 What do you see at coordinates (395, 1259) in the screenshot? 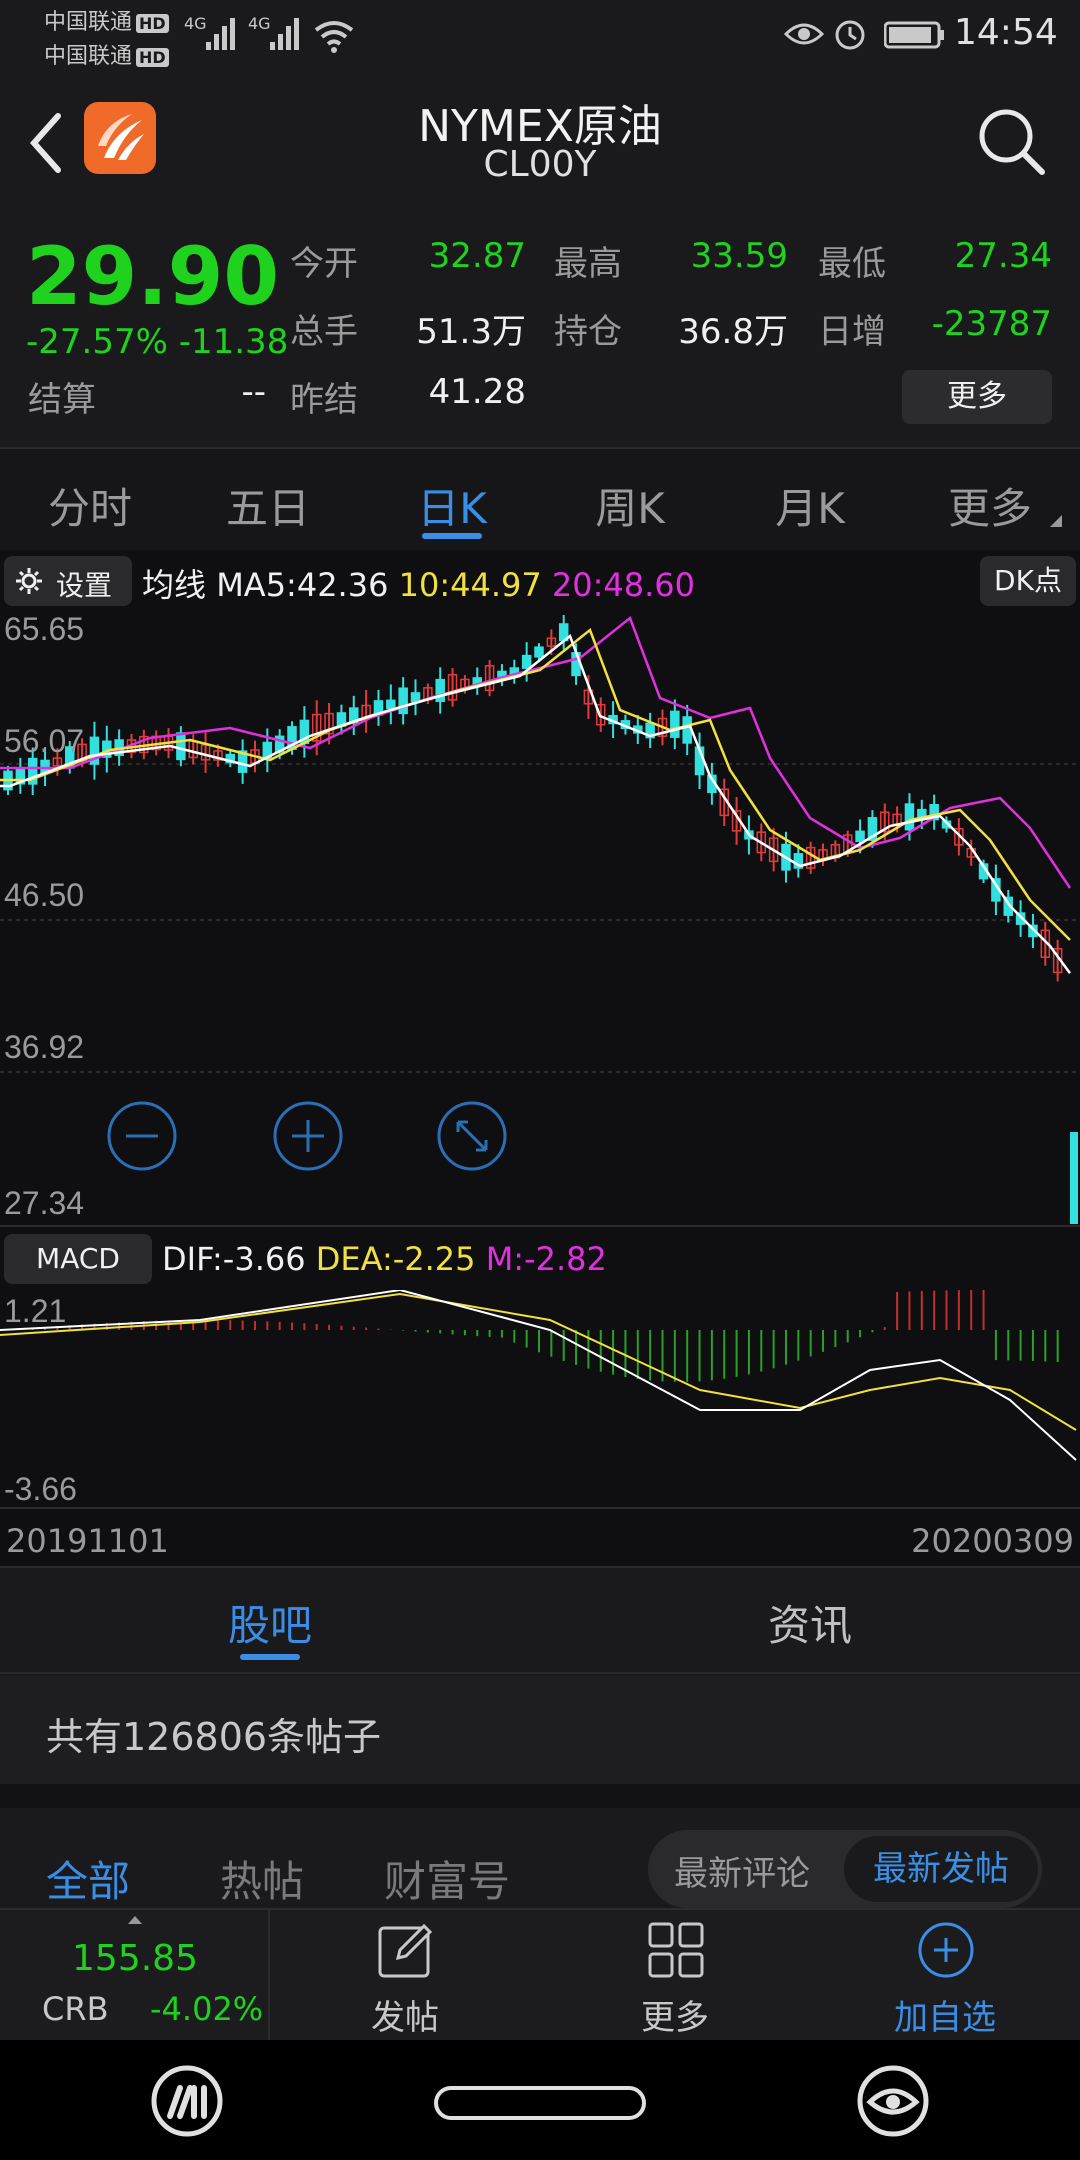
I see `dea-value: DEA:-2.25` at bounding box center [395, 1259].